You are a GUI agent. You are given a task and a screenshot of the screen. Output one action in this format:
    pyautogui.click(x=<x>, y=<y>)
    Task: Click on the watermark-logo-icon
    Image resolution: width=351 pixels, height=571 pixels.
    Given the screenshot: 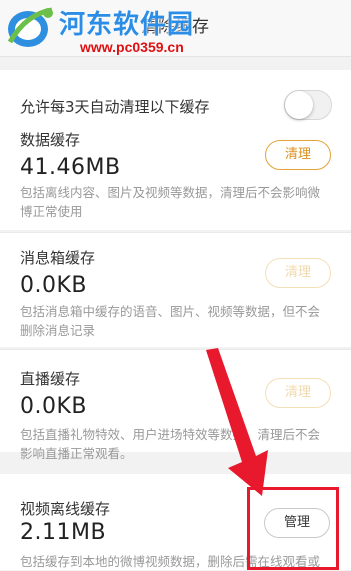 What is the action you would take?
    pyautogui.click(x=30, y=27)
    